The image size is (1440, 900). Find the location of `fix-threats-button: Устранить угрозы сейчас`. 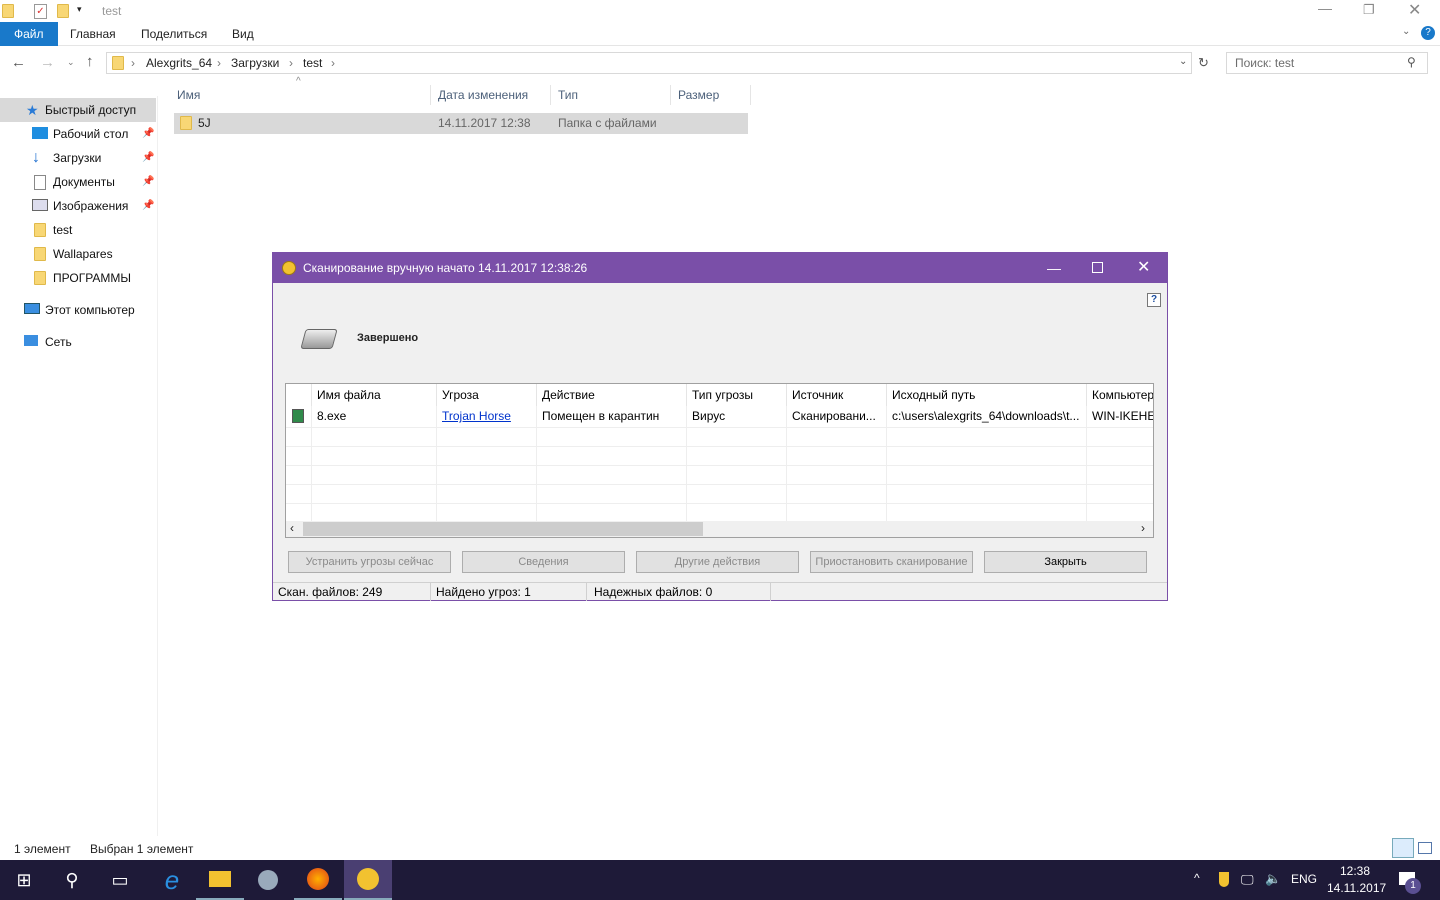

fix-threats-button: Устранить угрозы сейчас is located at coordinates (369, 562).